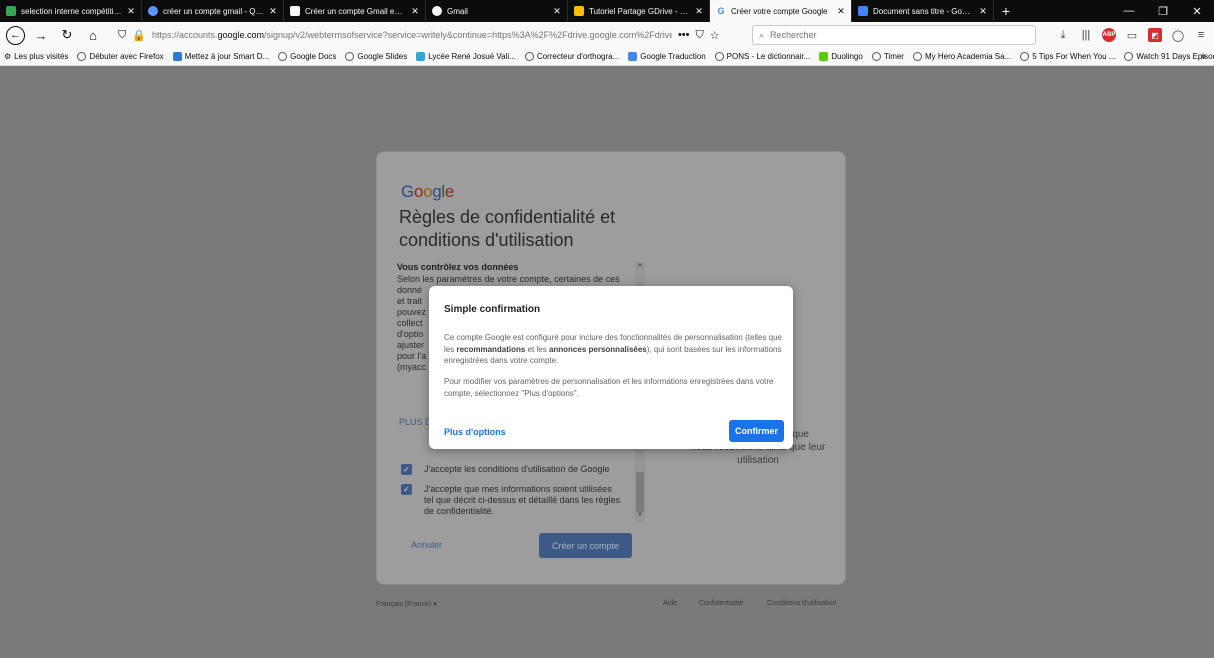  I want to click on more-options-link: PLUS D, so click(415, 422).